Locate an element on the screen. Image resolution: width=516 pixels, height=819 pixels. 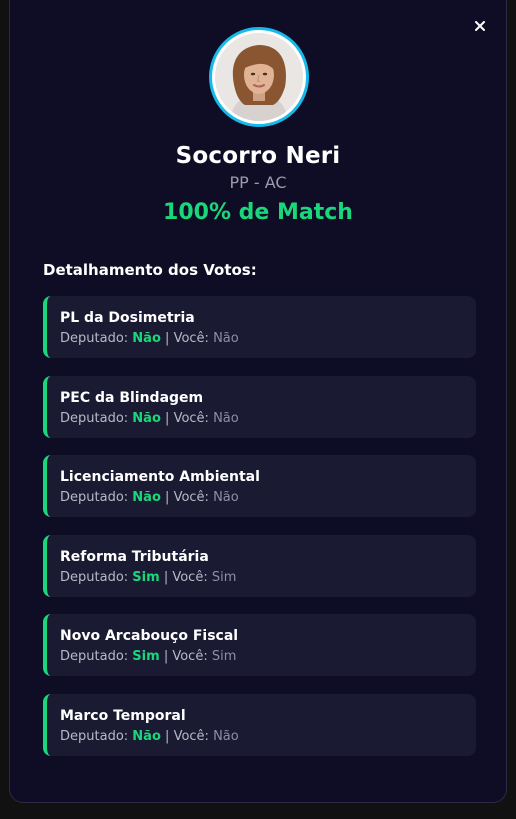
vote-title: Reforma Tributária is located at coordinates (134, 556).